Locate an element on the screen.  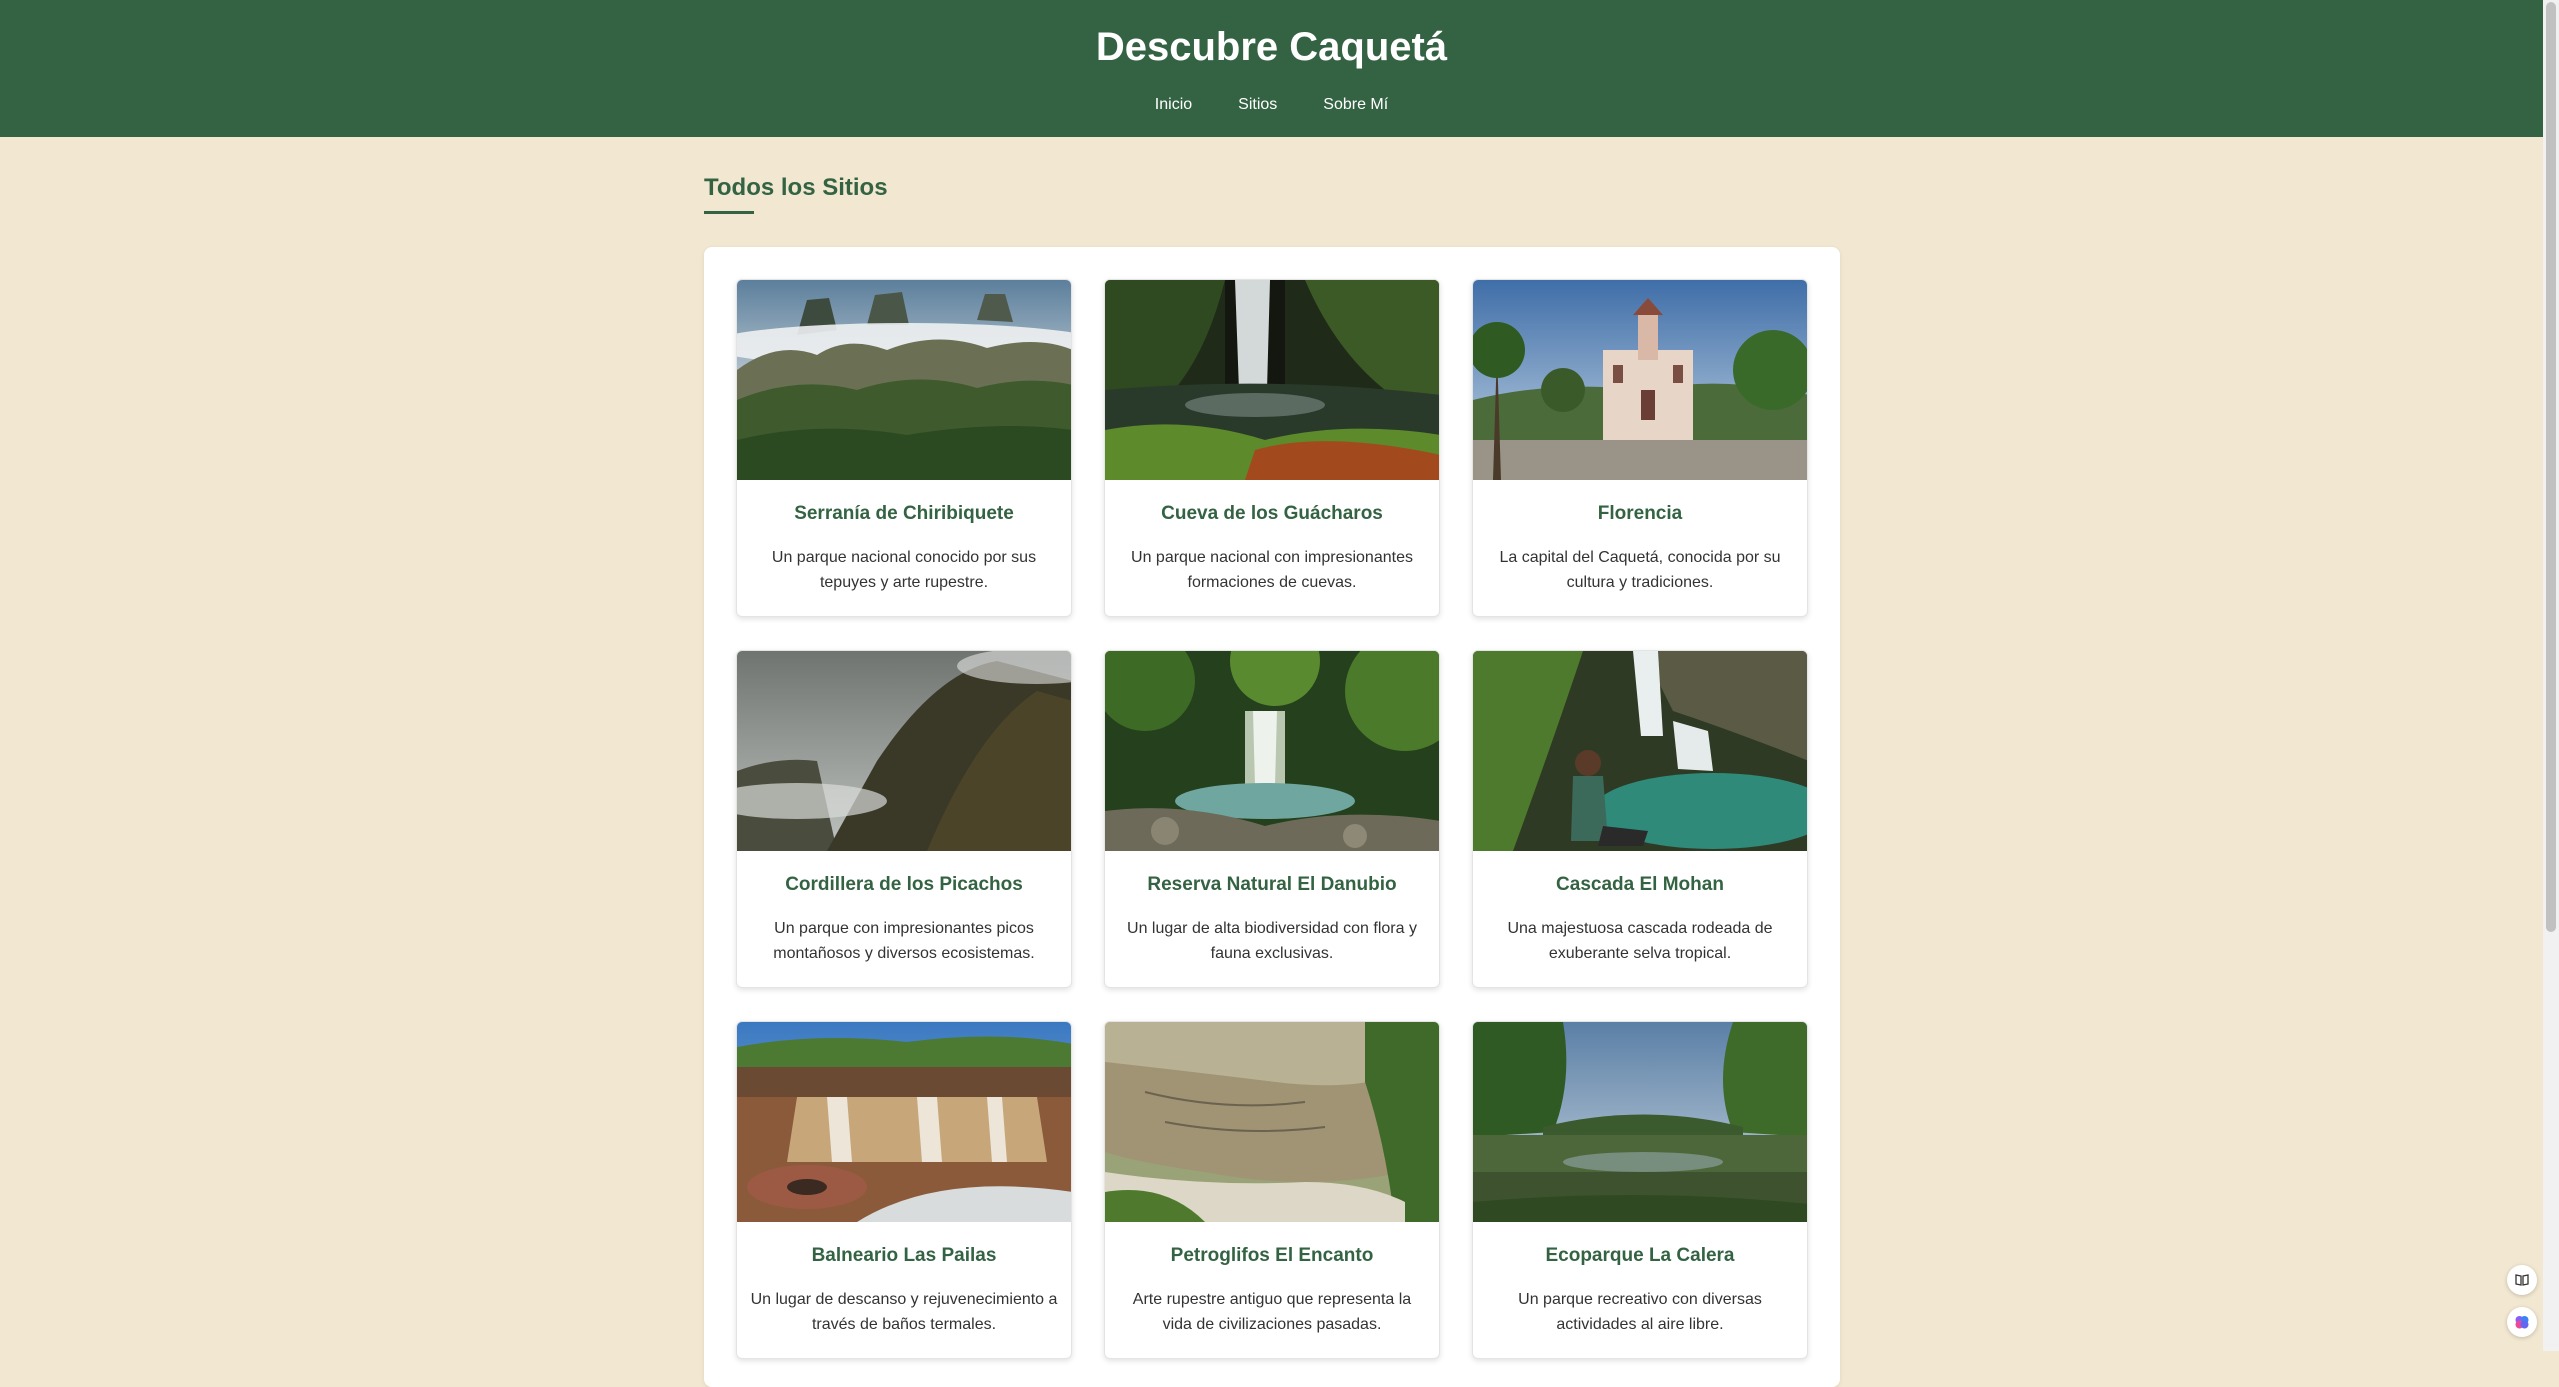
assistant-button is located at coordinates (2522, 1322).